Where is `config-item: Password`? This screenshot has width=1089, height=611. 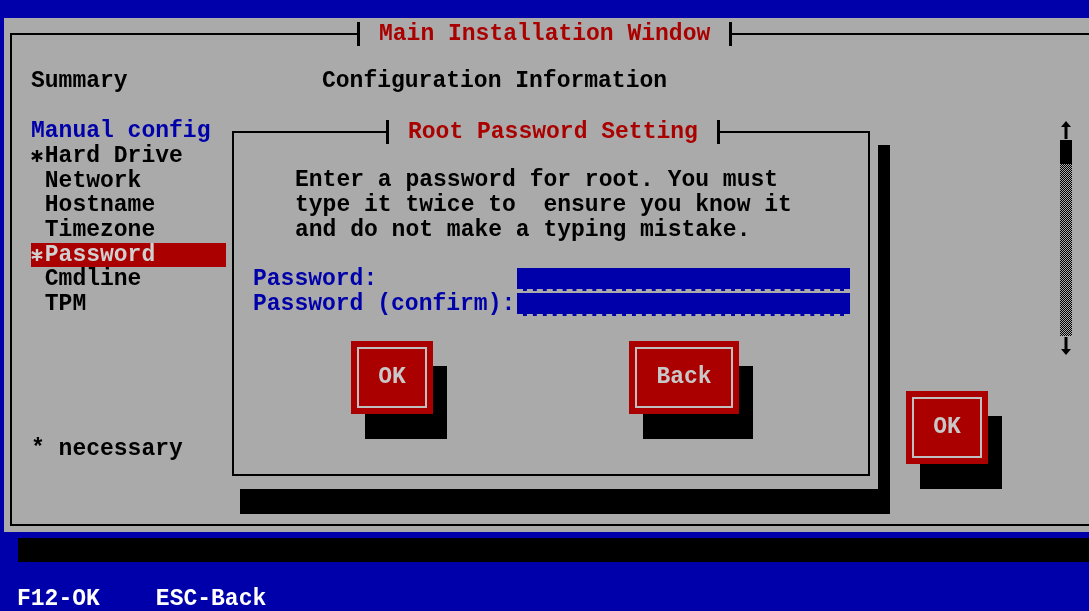
config-item: Password is located at coordinates (128, 255).